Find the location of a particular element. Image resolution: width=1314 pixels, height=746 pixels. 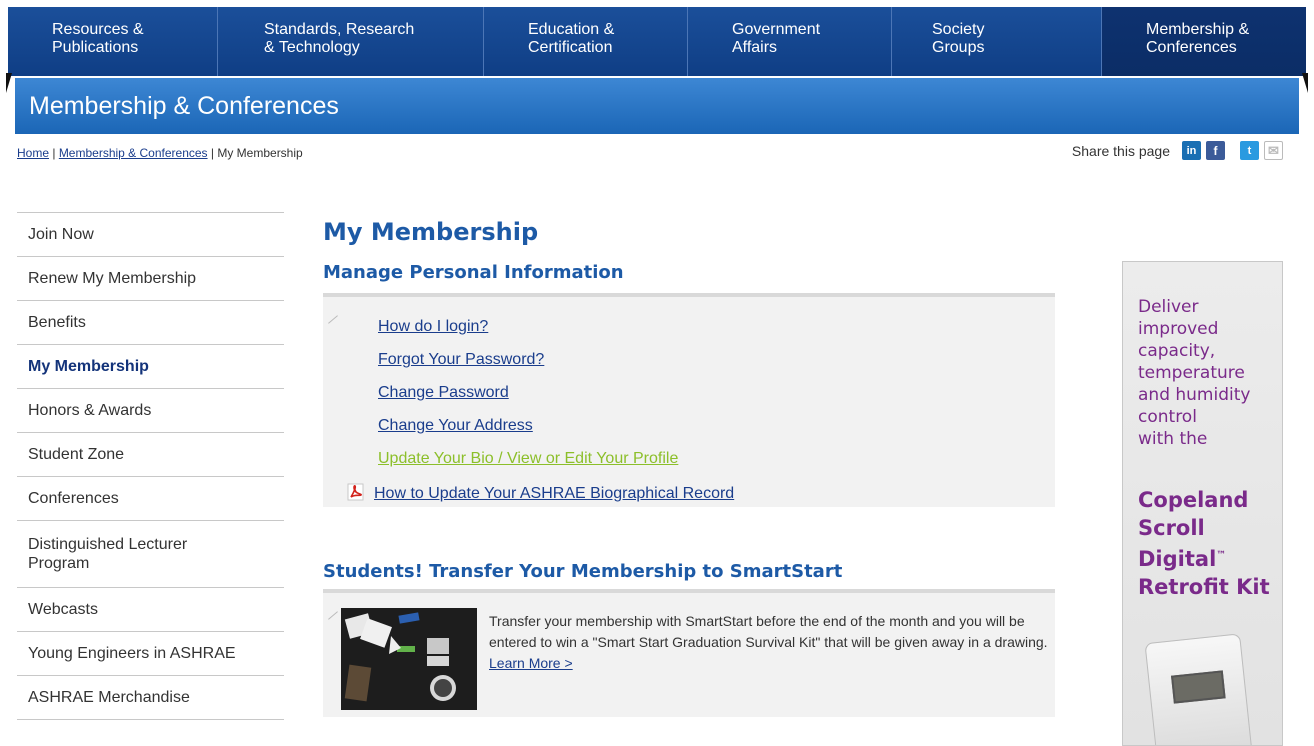

sidebar-item-benefits: Benefits is located at coordinates (150, 323).